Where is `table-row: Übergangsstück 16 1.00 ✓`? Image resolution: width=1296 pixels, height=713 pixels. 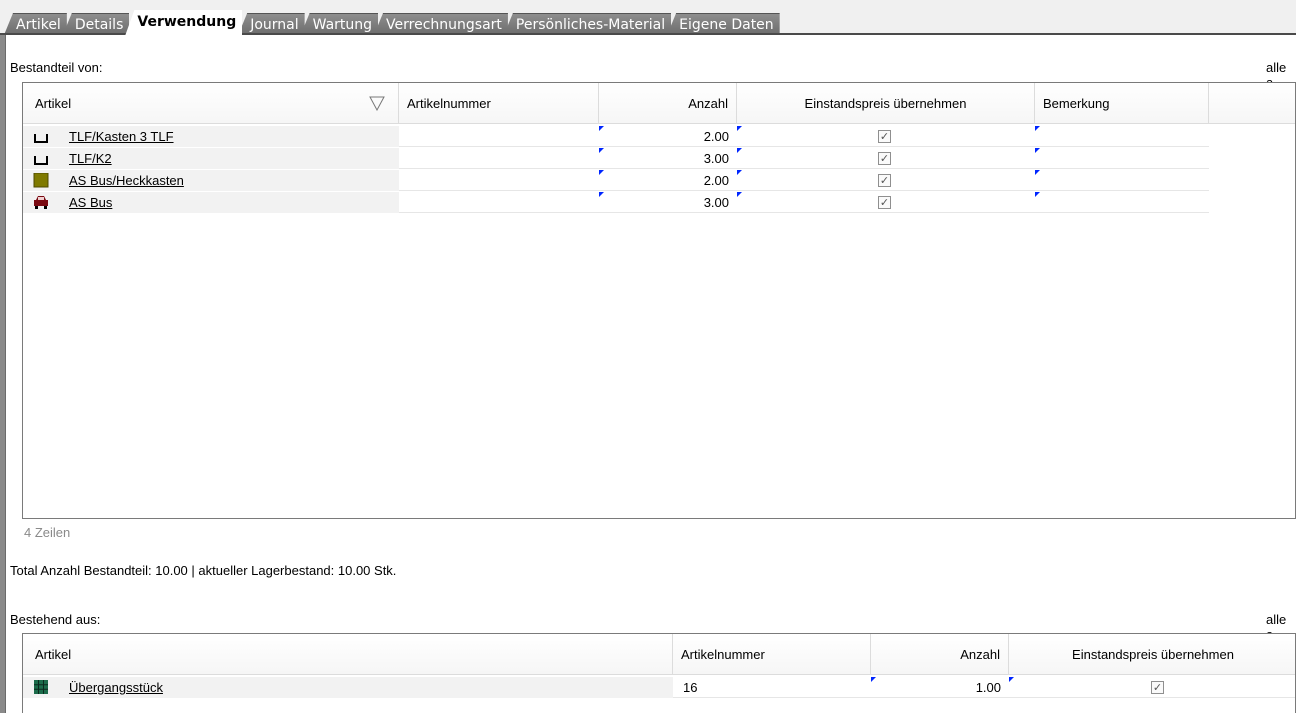 table-row: Übergangsstück 16 1.00 ✓ is located at coordinates (659, 687).